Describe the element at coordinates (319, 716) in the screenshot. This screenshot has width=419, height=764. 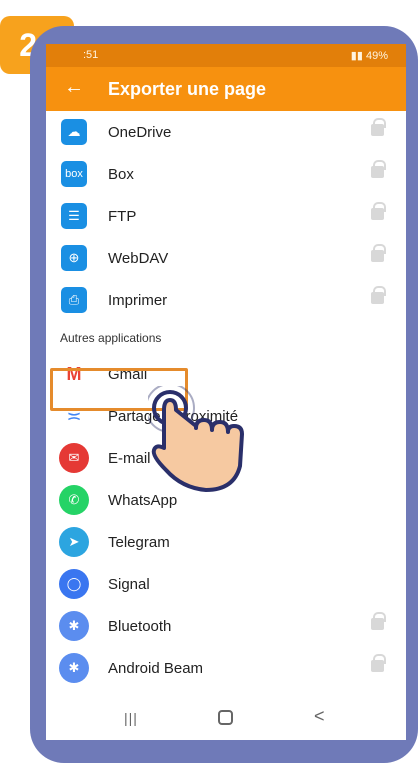
I see `system-back-button: <` at that location.